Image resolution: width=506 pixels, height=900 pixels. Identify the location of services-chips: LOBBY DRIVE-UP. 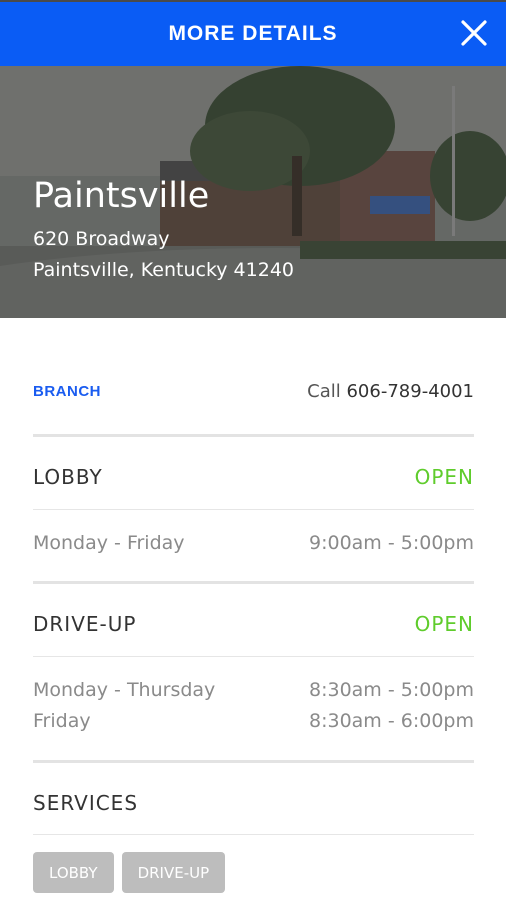
(129, 872).